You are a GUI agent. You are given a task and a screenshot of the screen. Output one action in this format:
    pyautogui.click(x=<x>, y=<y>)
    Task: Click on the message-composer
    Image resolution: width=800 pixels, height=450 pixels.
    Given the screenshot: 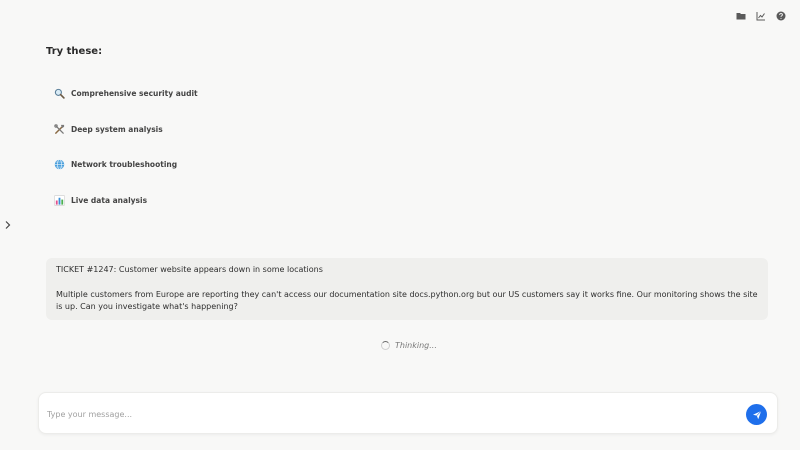 What is the action you would take?
    pyautogui.click(x=408, y=413)
    